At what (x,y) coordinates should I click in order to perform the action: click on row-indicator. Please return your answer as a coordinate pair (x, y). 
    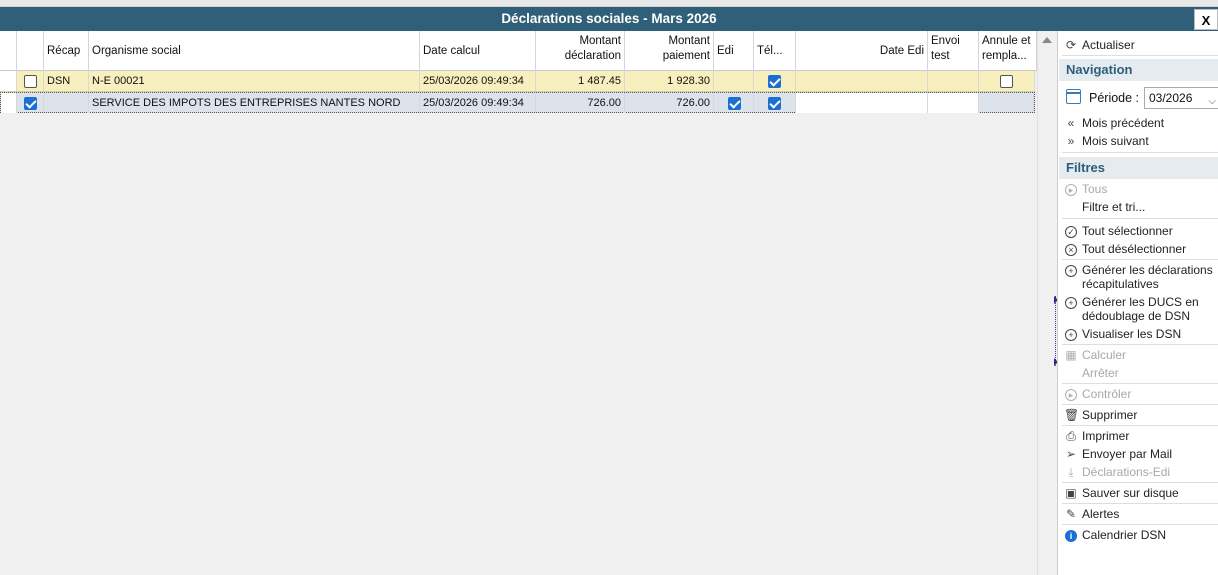
    Looking at the image, I should click on (8, 81).